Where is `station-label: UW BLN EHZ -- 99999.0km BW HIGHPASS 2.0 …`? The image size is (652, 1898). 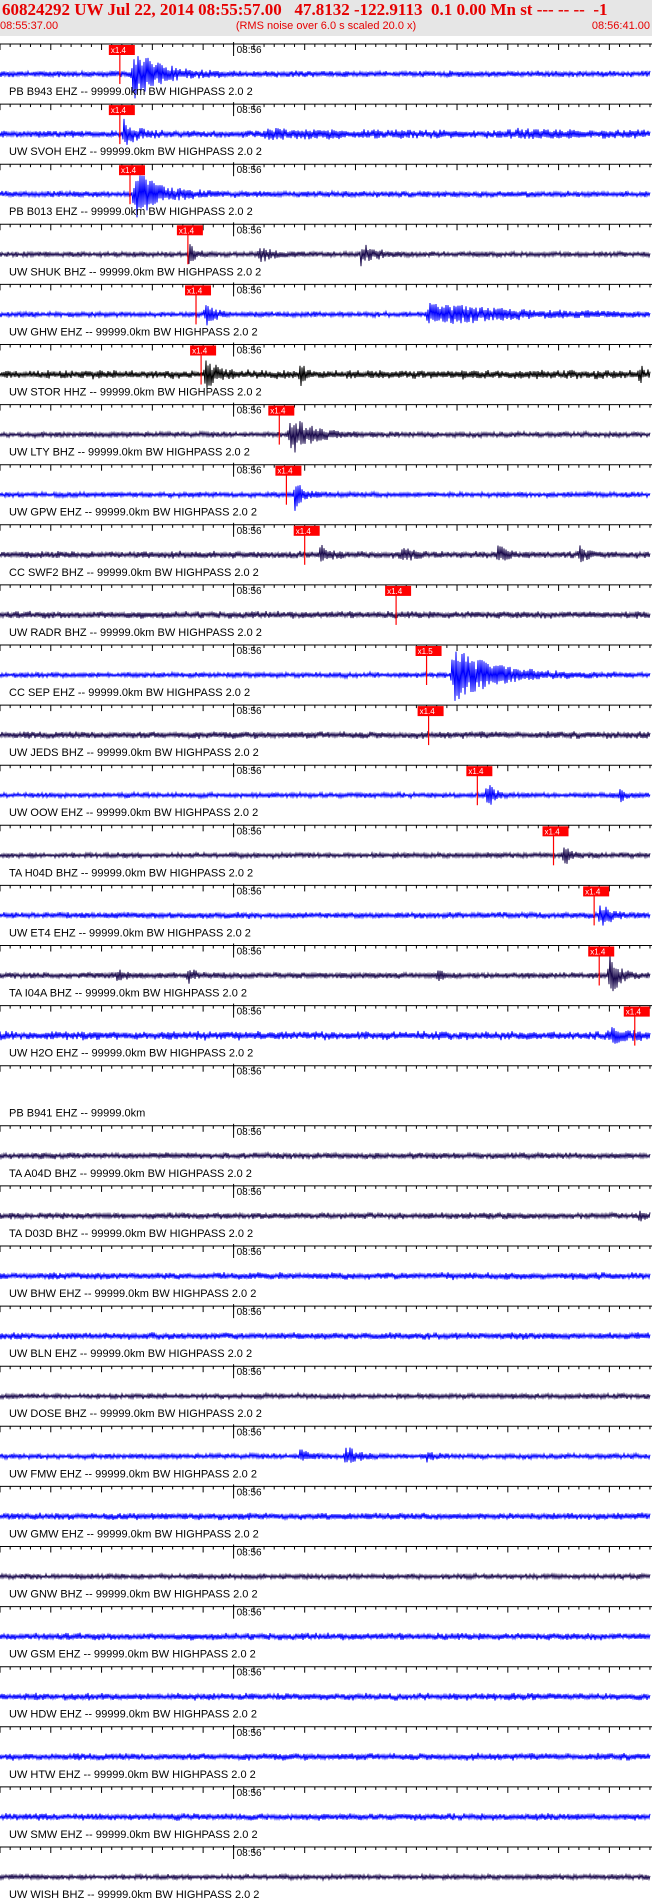 station-label: UW BLN EHZ -- 99999.0km BW HIGHPASS 2.0 … is located at coordinates (130, 1354).